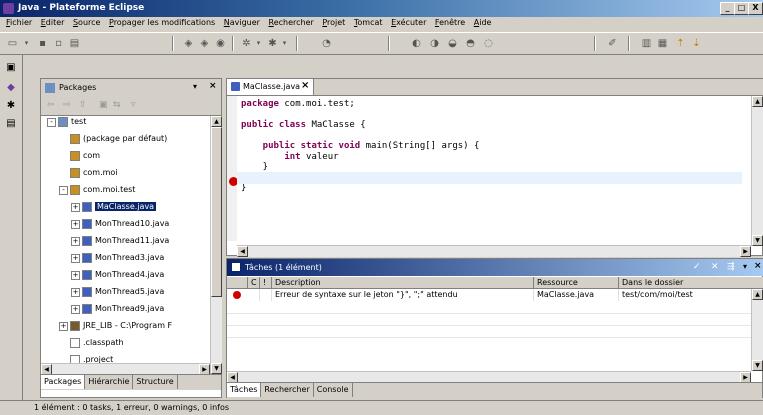 Image resolution: width=763 pixels, height=415 pixels. What do you see at coordinates (646, 43) in the screenshot?
I see `show-source-icon: ▥` at bounding box center [646, 43].